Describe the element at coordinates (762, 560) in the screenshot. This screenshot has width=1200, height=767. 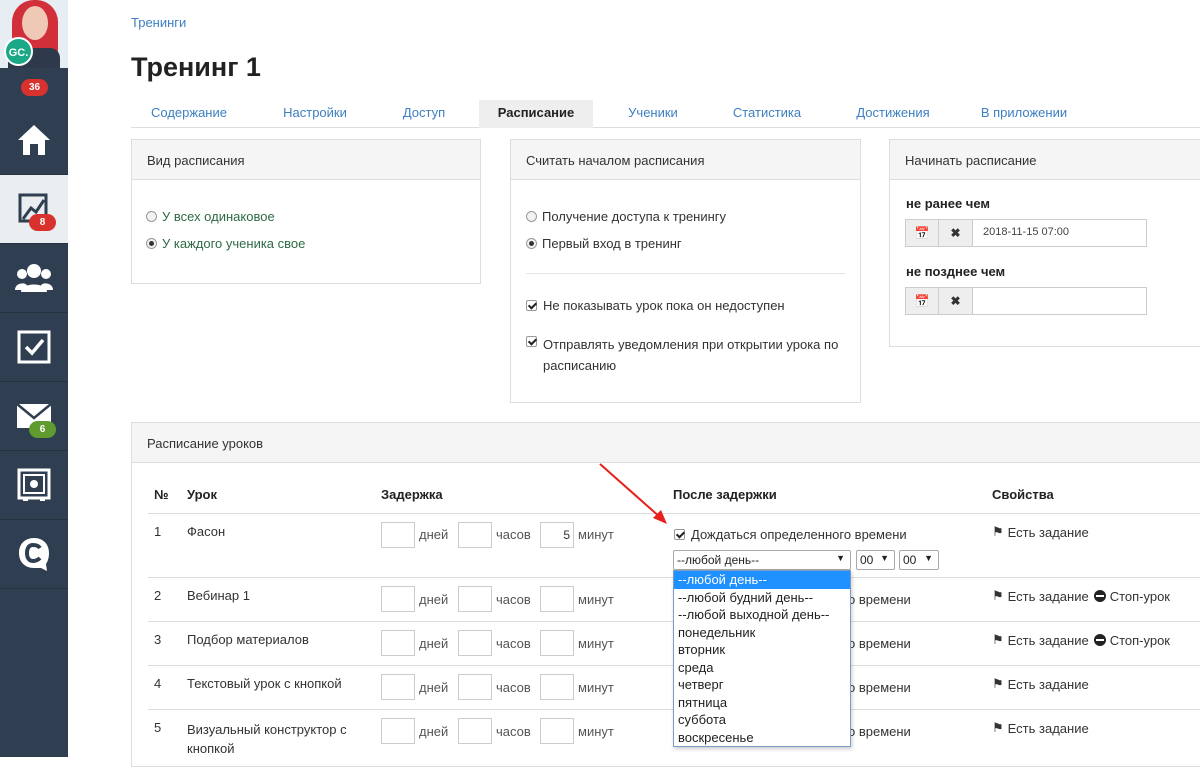
I see `day-select: --любой день-- ▼` at that location.